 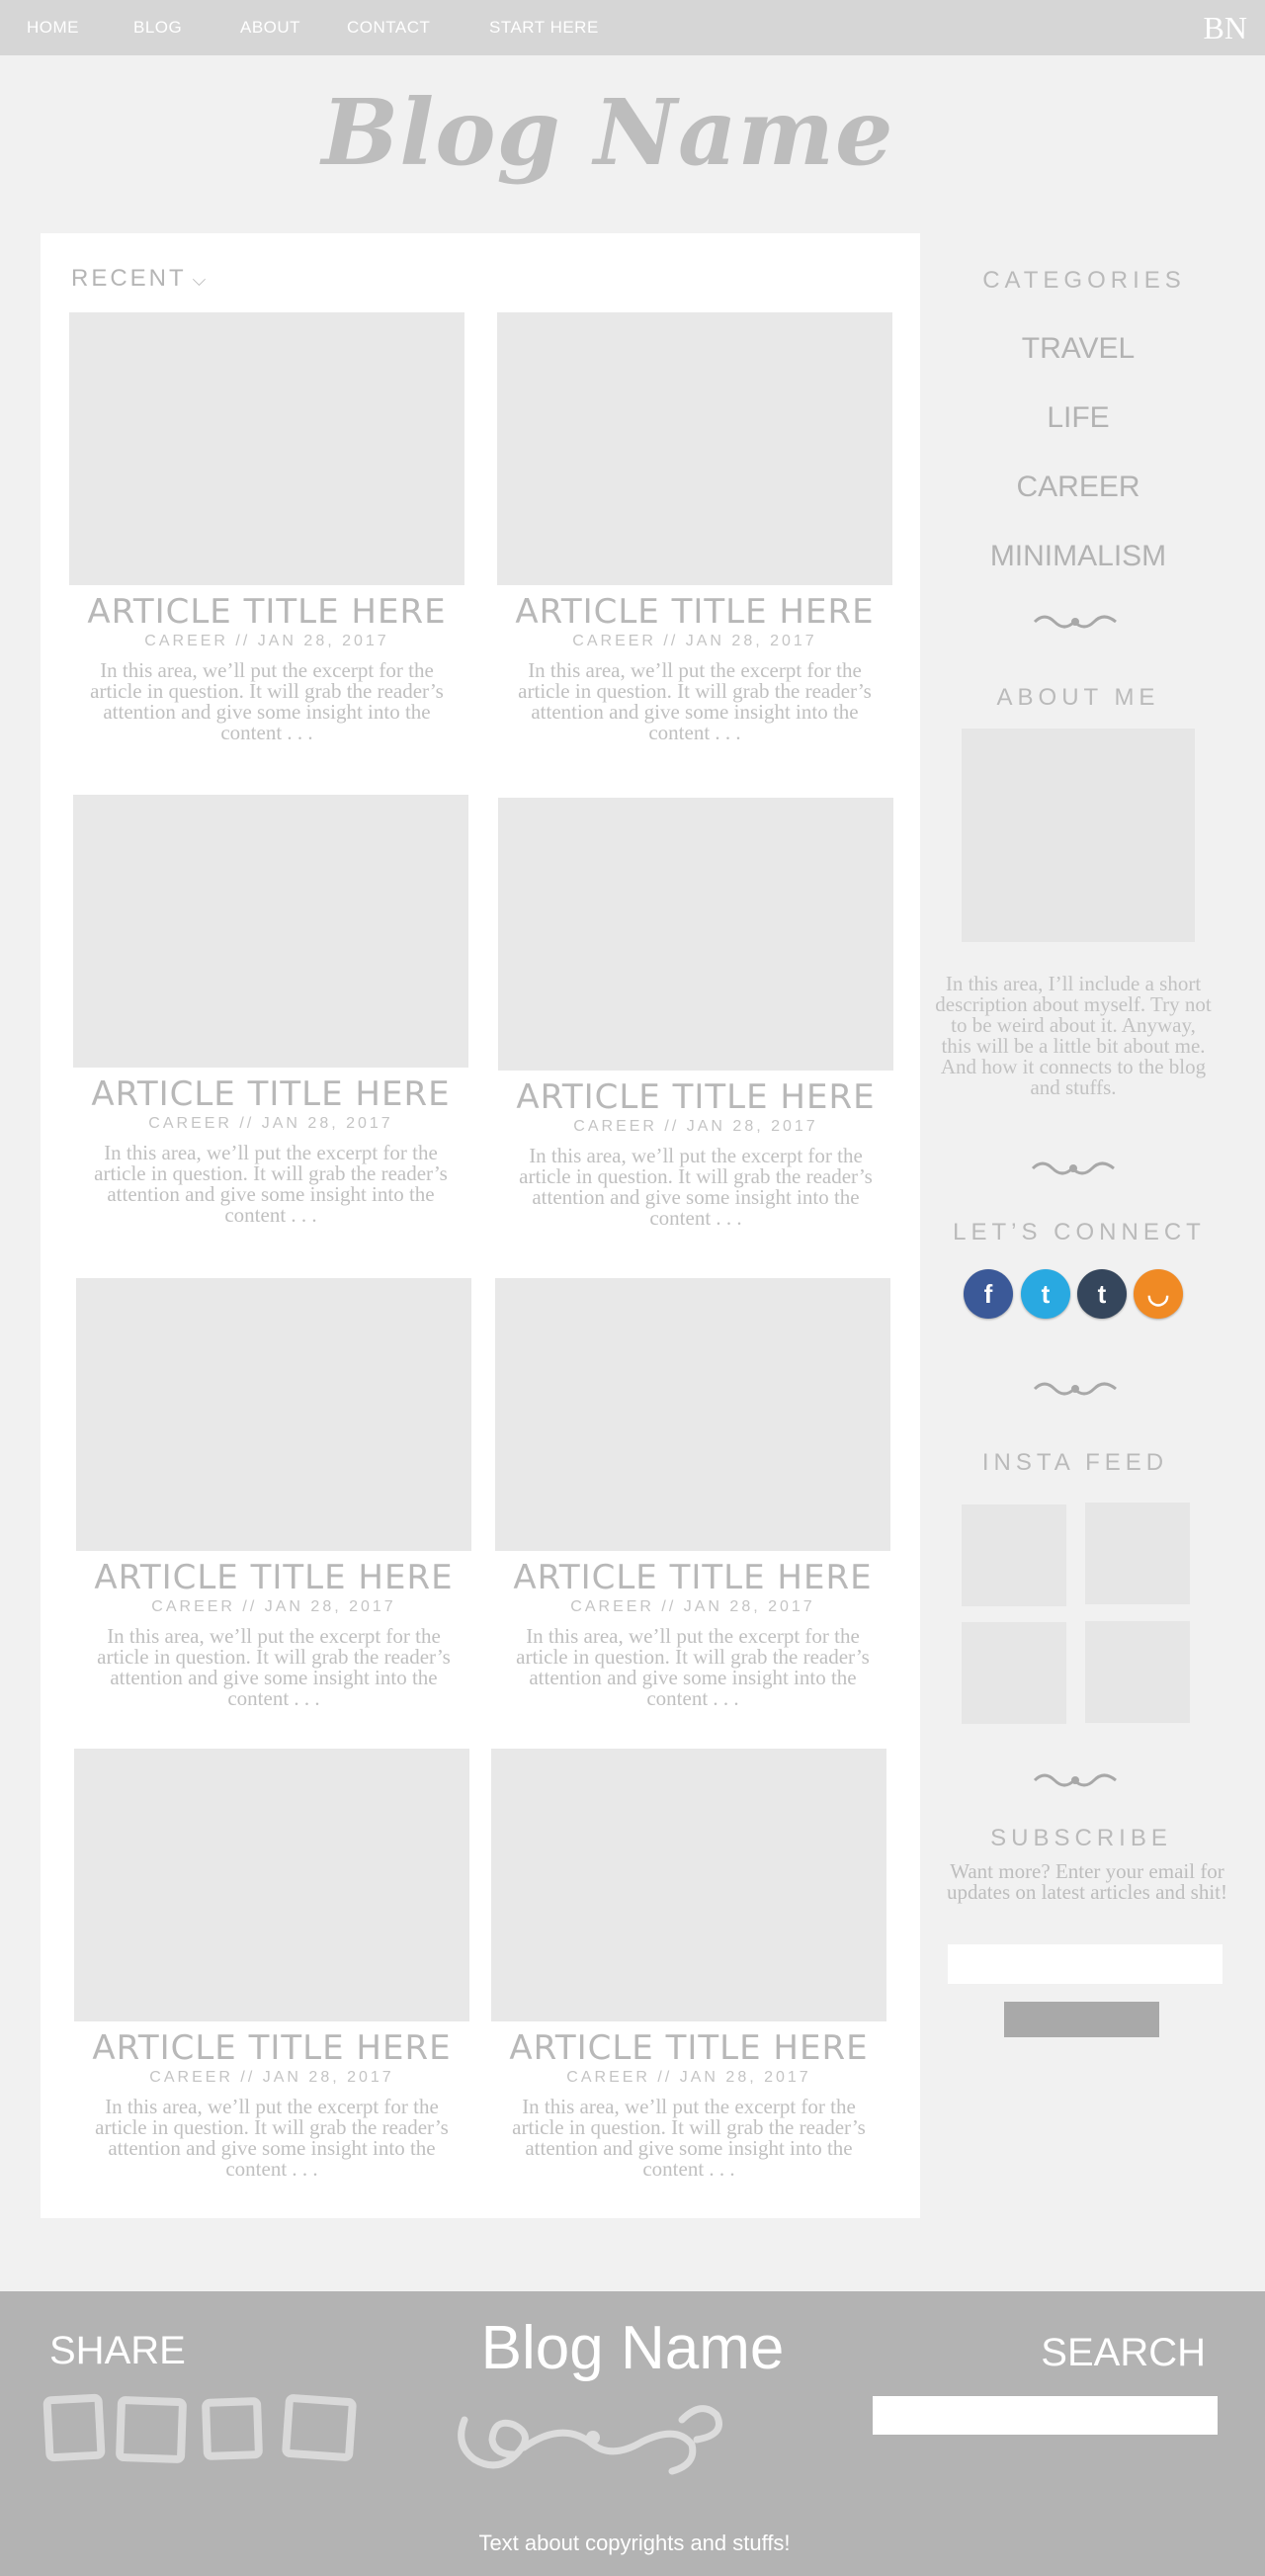 What do you see at coordinates (988, 1294) in the screenshot?
I see `facebook-icon: f` at bounding box center [988, 1294].